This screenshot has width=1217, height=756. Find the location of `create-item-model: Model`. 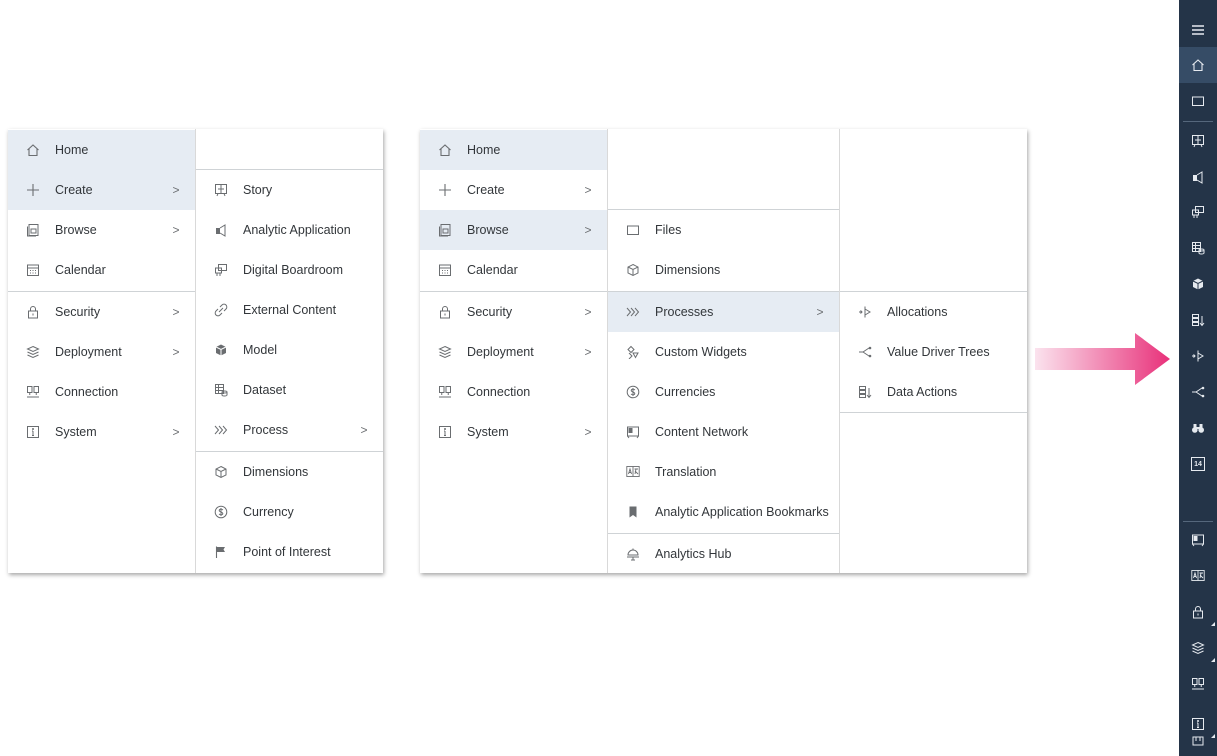

create-item-model: Model is located at coordinates (289, 350).